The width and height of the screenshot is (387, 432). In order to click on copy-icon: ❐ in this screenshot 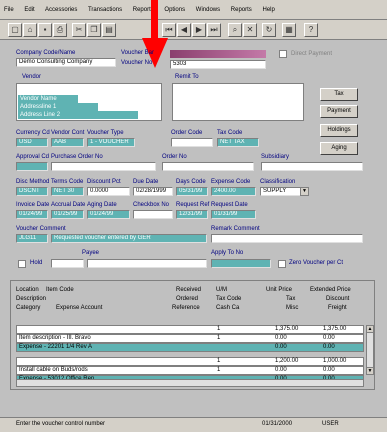, I will do `click(94, 30)`.